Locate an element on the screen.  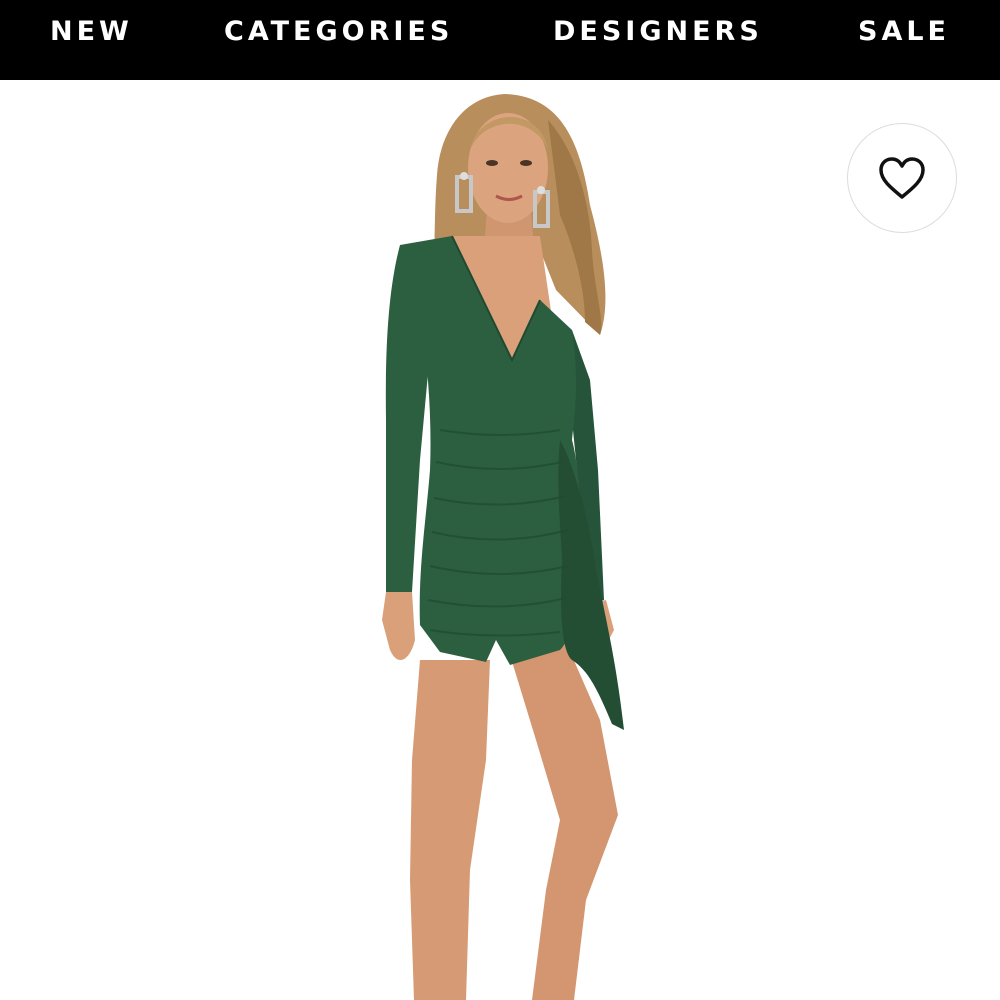
heart-outline-icon is located at coordinates (902, 178).